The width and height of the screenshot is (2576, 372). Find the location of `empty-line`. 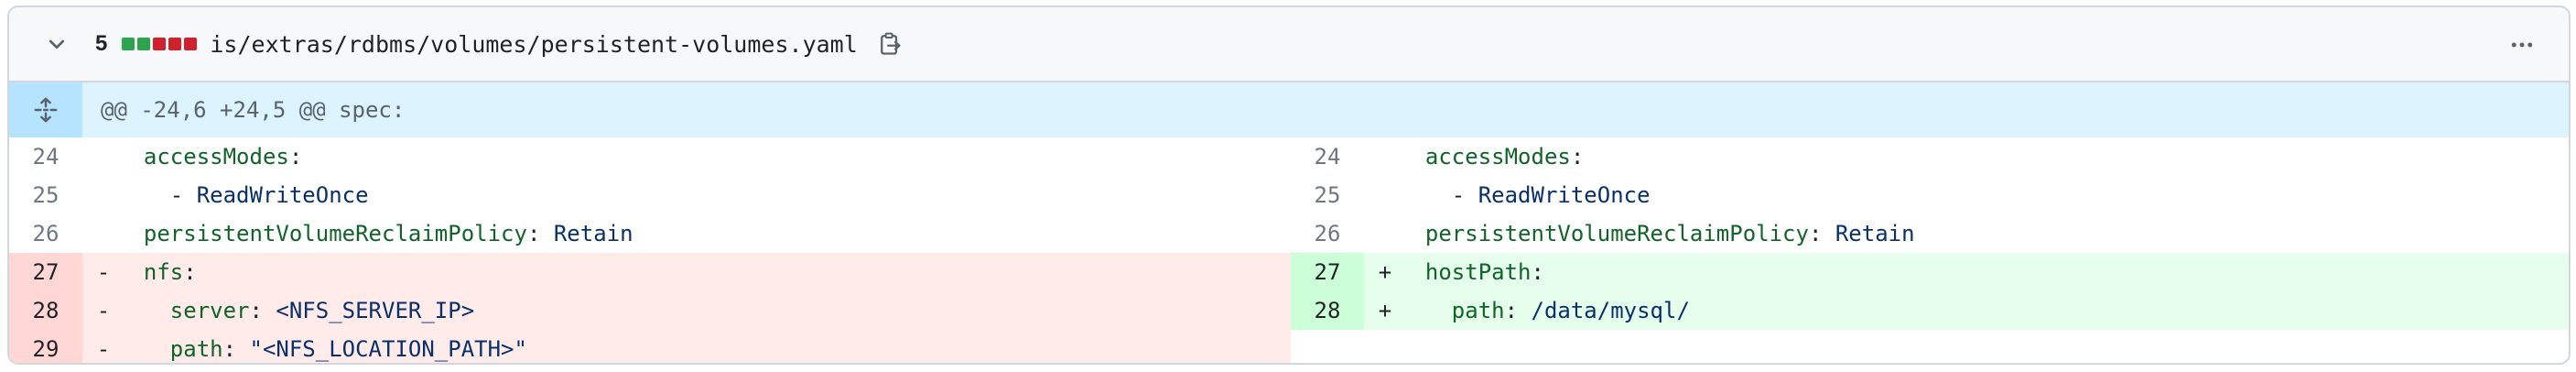

empty-line is located at coordinates (1930, 346).